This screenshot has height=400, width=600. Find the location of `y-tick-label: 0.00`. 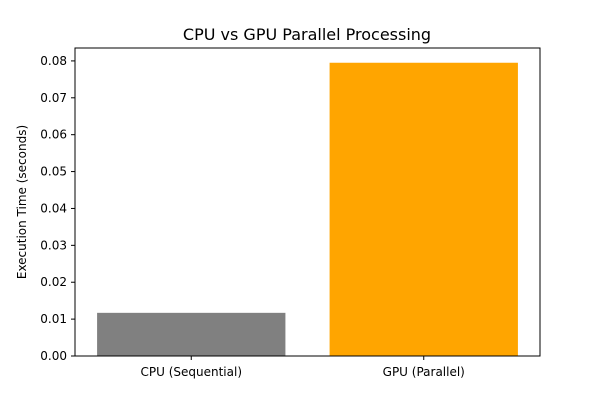

y-tick-label: 0.00 is located at coordinates (53, 356).